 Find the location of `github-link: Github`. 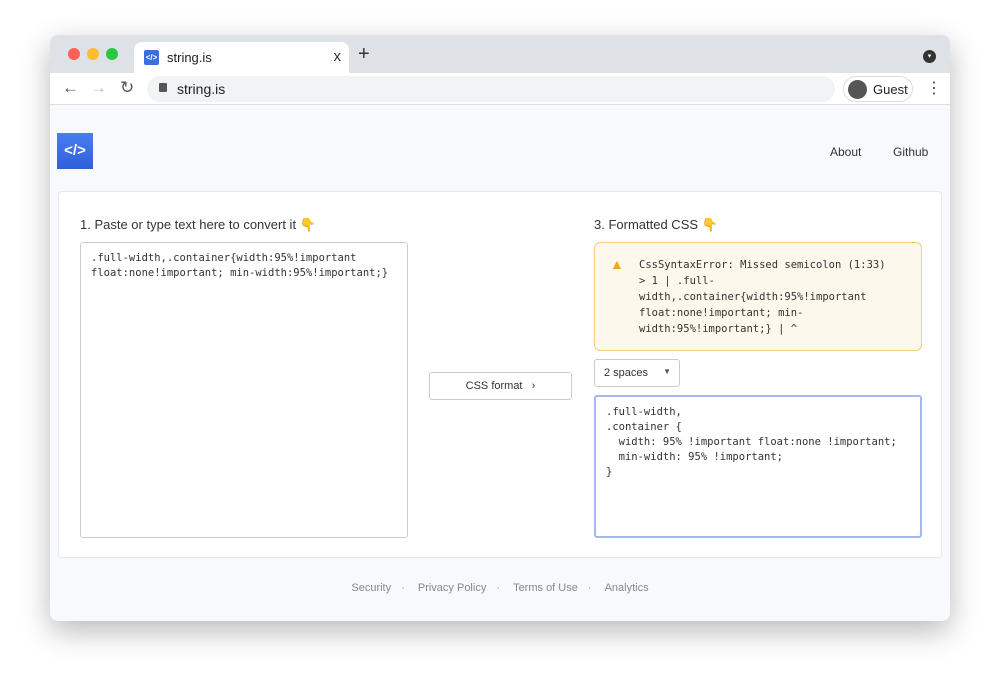

github-link: Github is located at coordinates (910, 152).